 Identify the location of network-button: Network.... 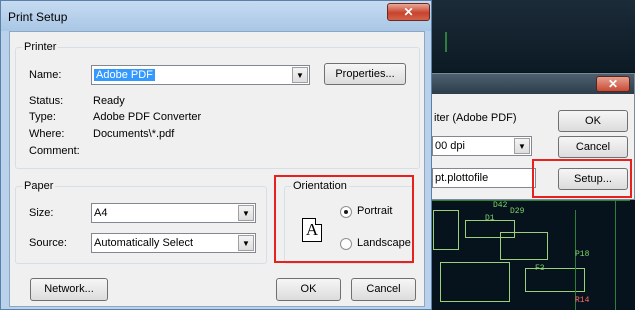
(69, 289).